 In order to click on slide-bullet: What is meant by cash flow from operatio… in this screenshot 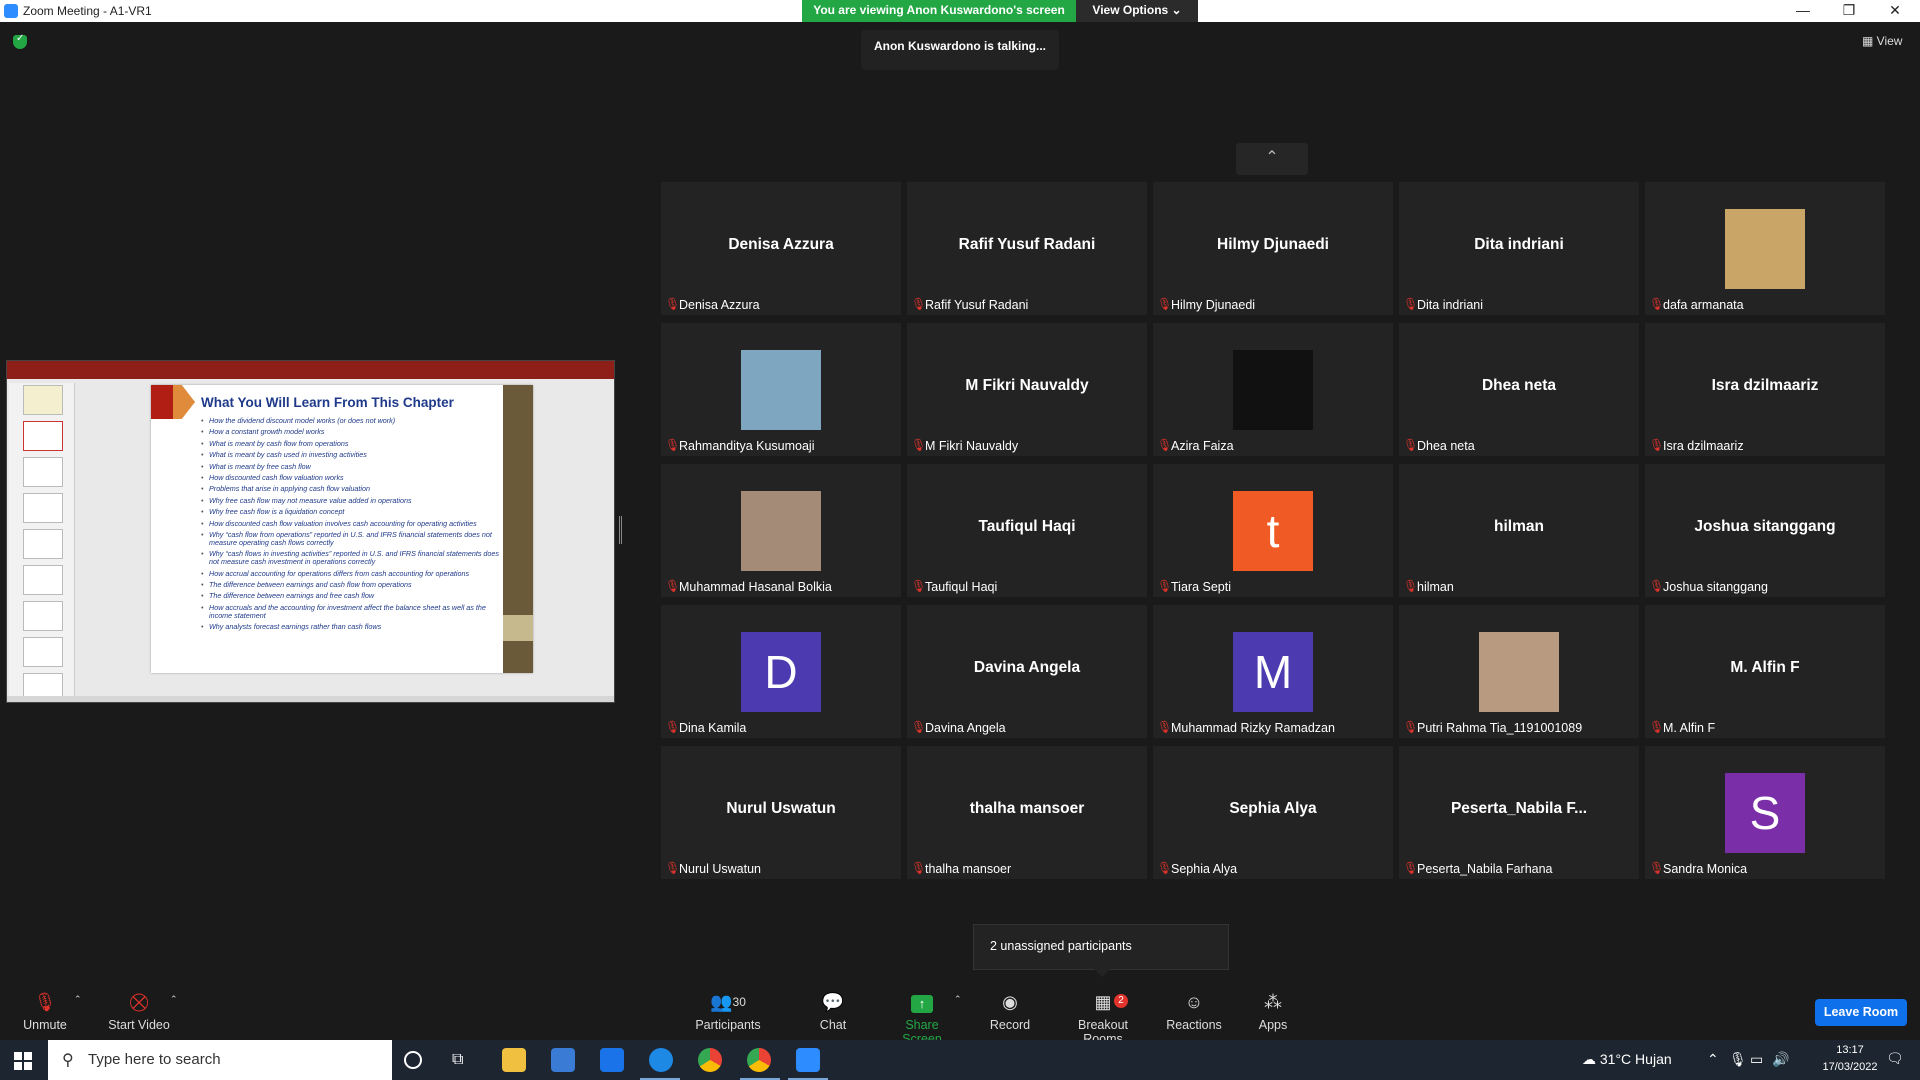, I will do `click(351, 443)`.